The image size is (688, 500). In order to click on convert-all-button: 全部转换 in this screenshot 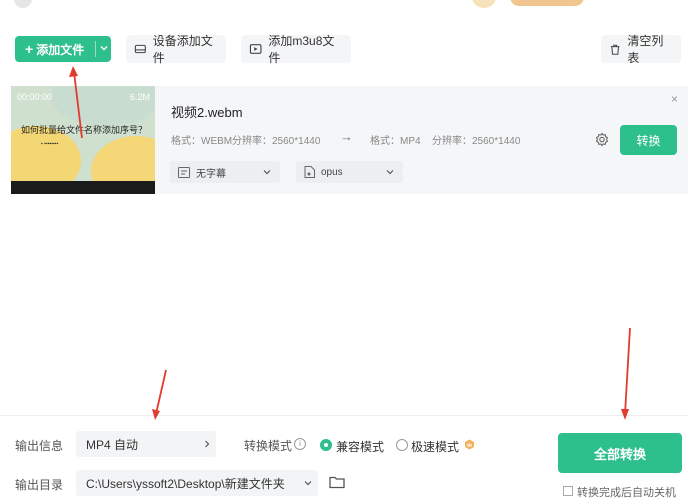, I will do `click(620, 453)`.